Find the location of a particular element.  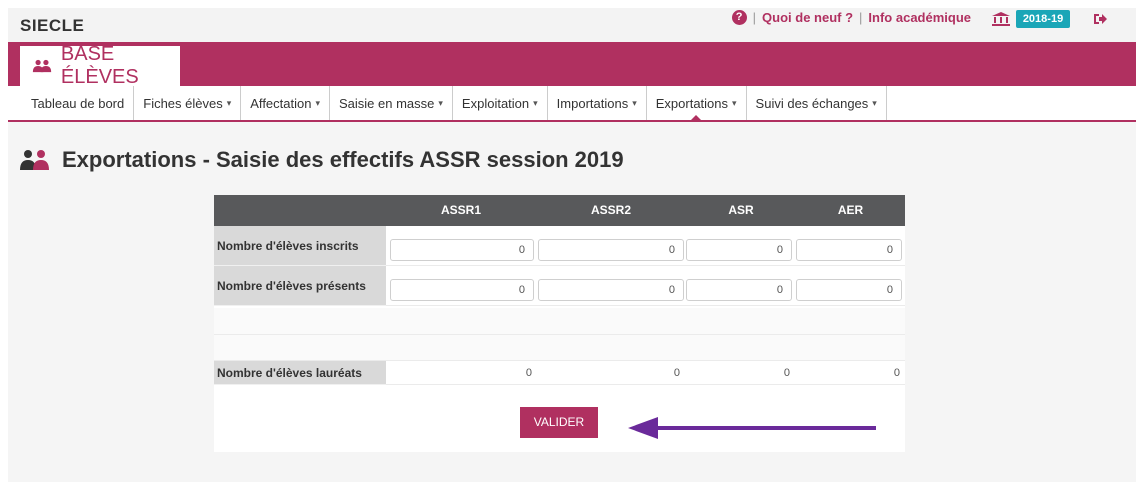

table-header: ASSR1 ASSR2 ASR AER is located at coordinates (559, 210).